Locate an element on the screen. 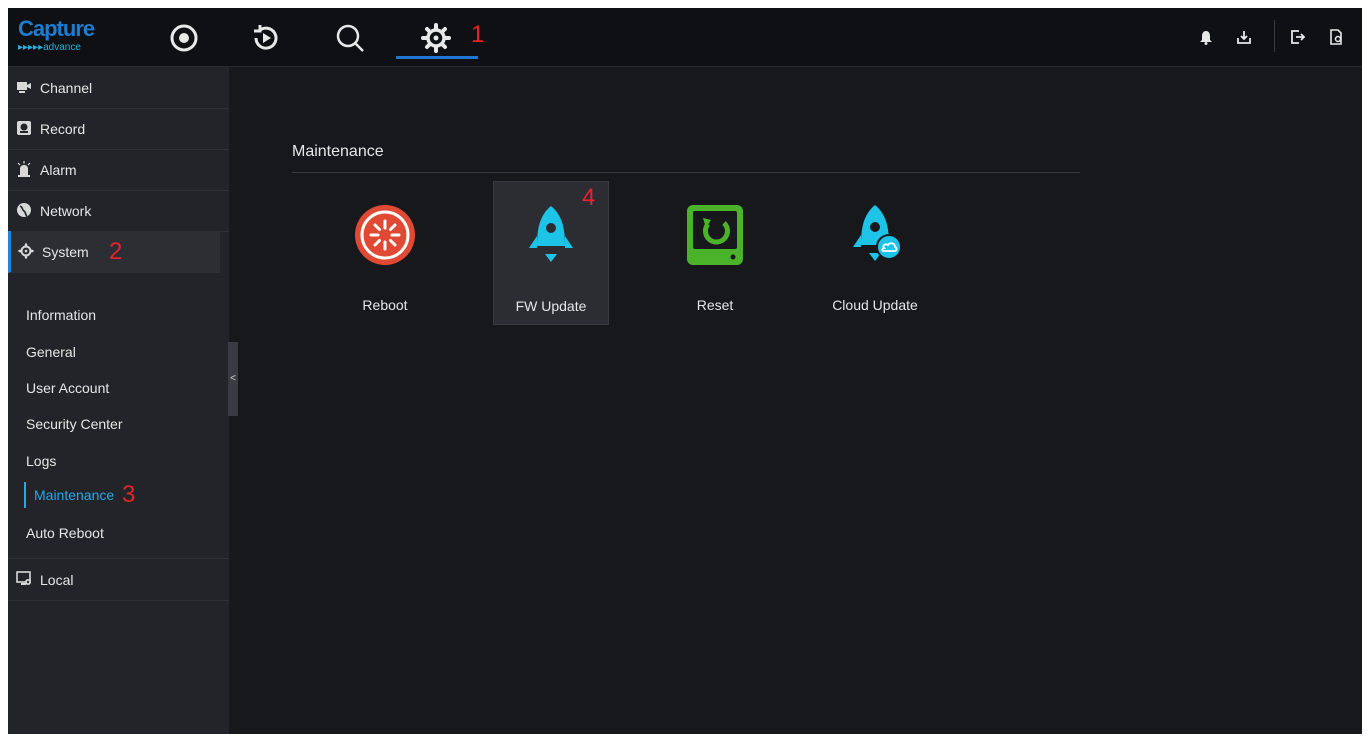 The height and width of the screenshot is (736, 1368). submenu-item-maintenance: Maintenance is located at coordinates (69, 495).